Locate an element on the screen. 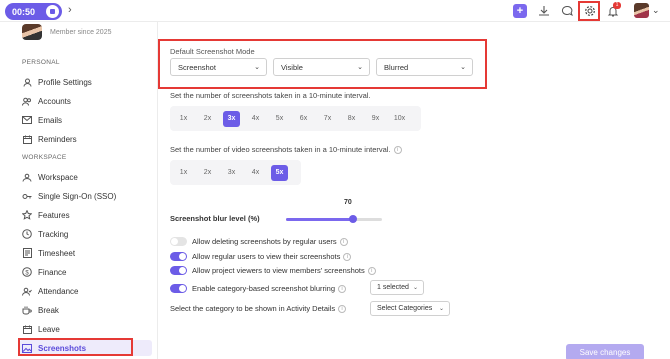 The height and width of the screenshot is (359, 670). sidebar-item-sso: Single Sign-On (SSO) is located at coordinates (86, 196).